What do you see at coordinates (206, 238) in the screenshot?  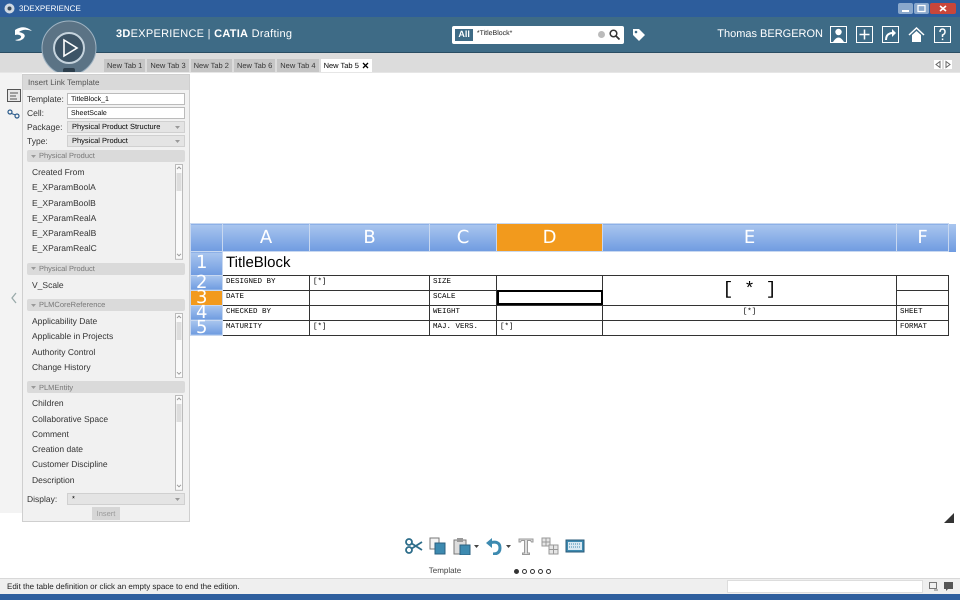 I see `header-corner` at bounding box center [206, 238].